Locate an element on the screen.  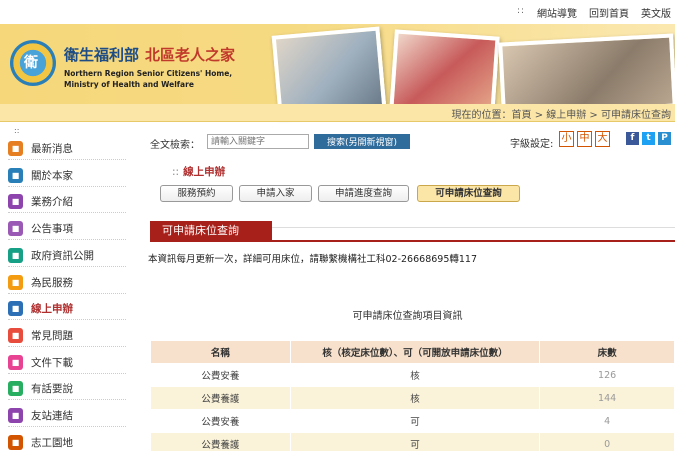
sitemap-link: 網站導覽 is located at coordinates (557, 12).